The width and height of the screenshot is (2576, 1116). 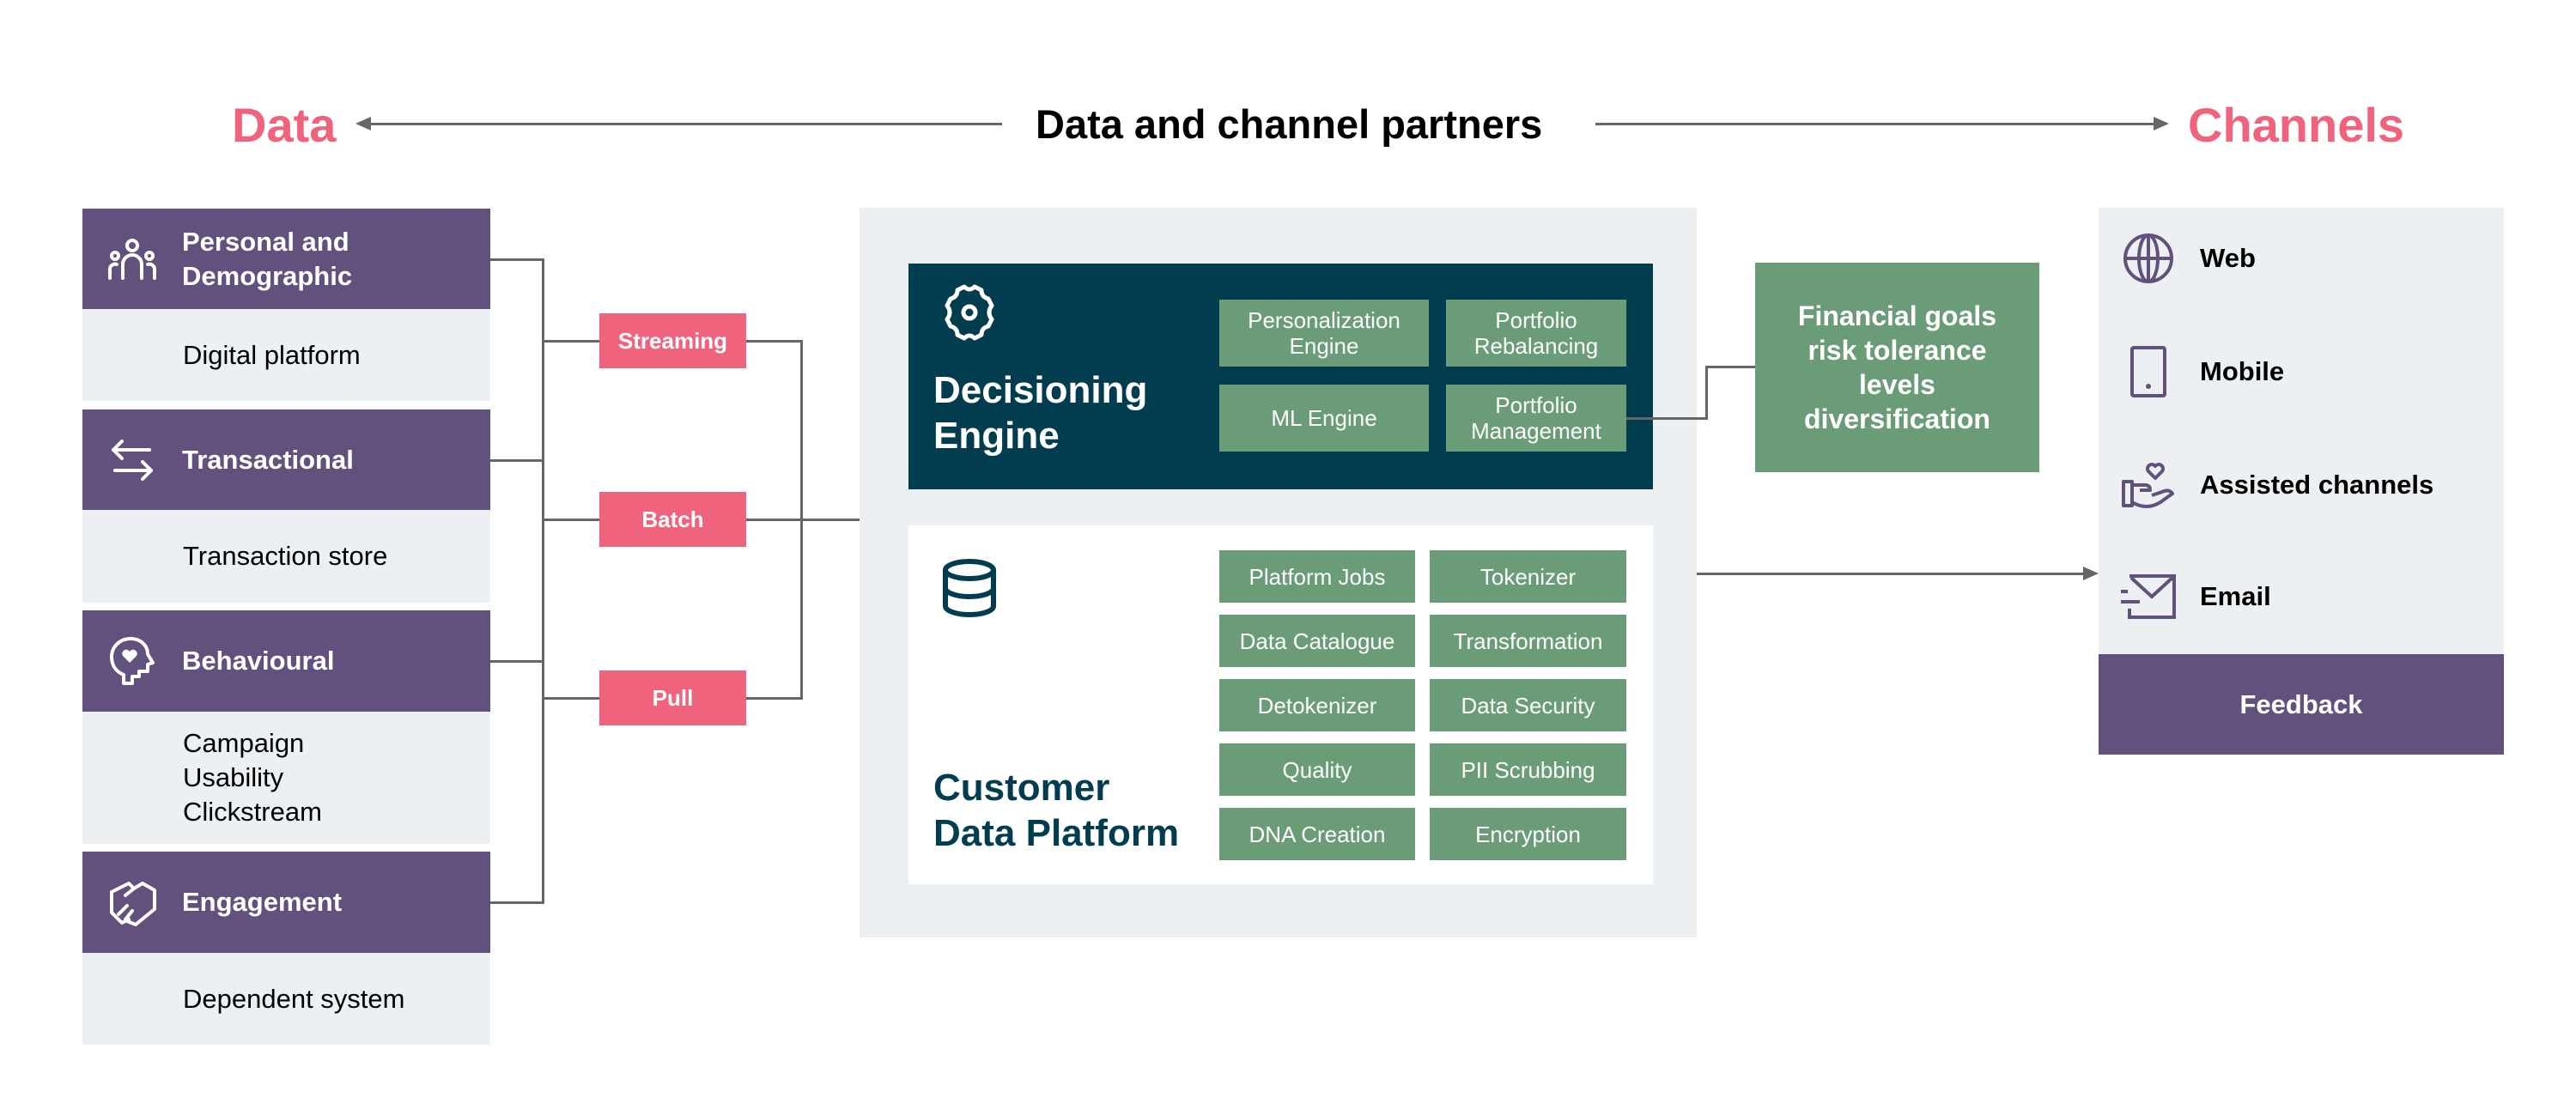 What do you see at coordinates (969, 312) in the screenshot?
I see `gear-icon` at bounding box center [969, 312].